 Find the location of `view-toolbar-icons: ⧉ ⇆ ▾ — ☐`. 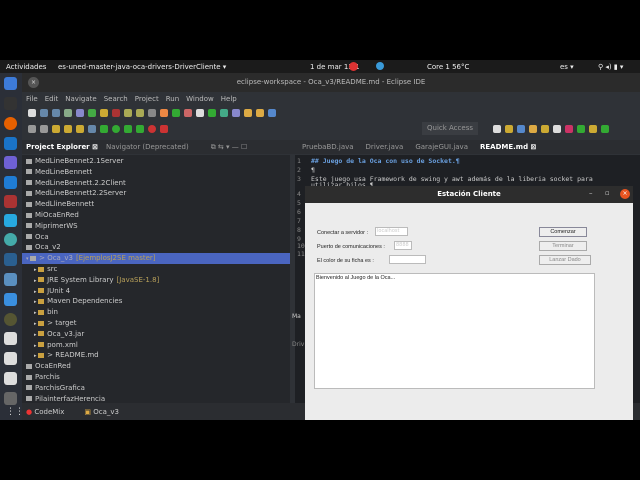

view-toolbar-icons: ⧉ ⇆ ▾ — ☐ is located at coordinates (229, 147).